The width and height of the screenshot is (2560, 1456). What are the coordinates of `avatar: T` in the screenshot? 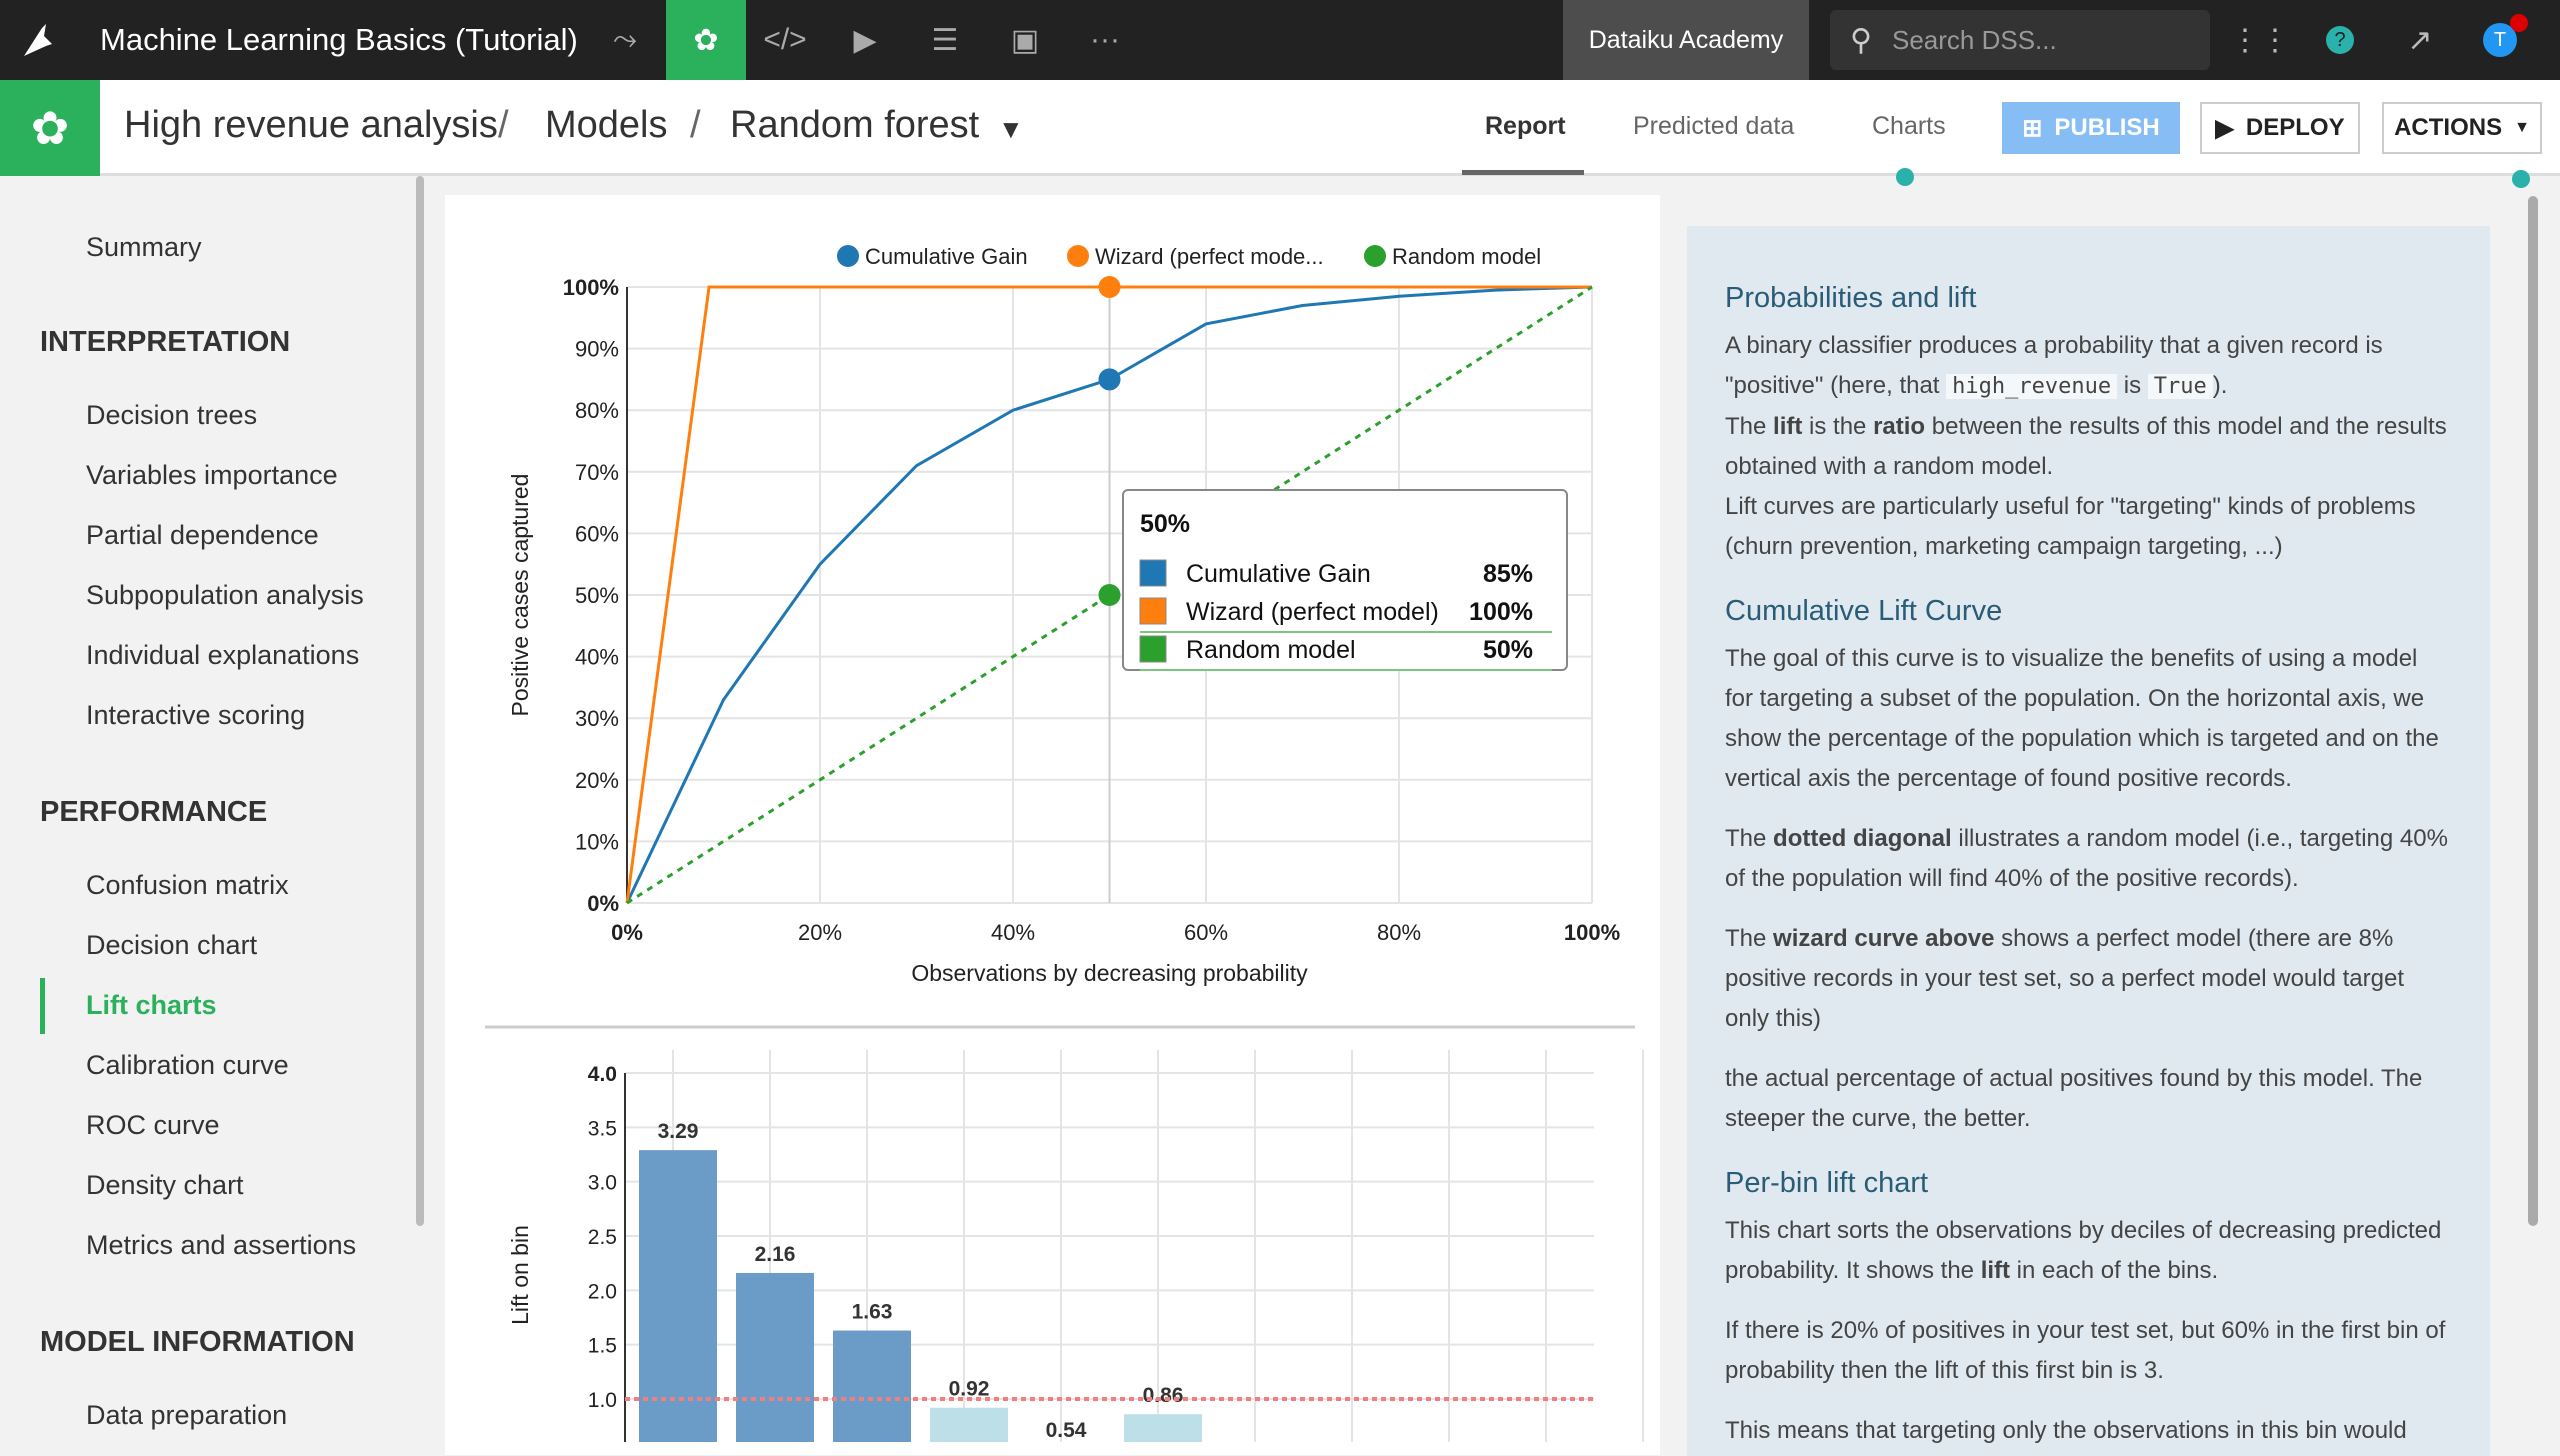 It's located at (2500, 40).